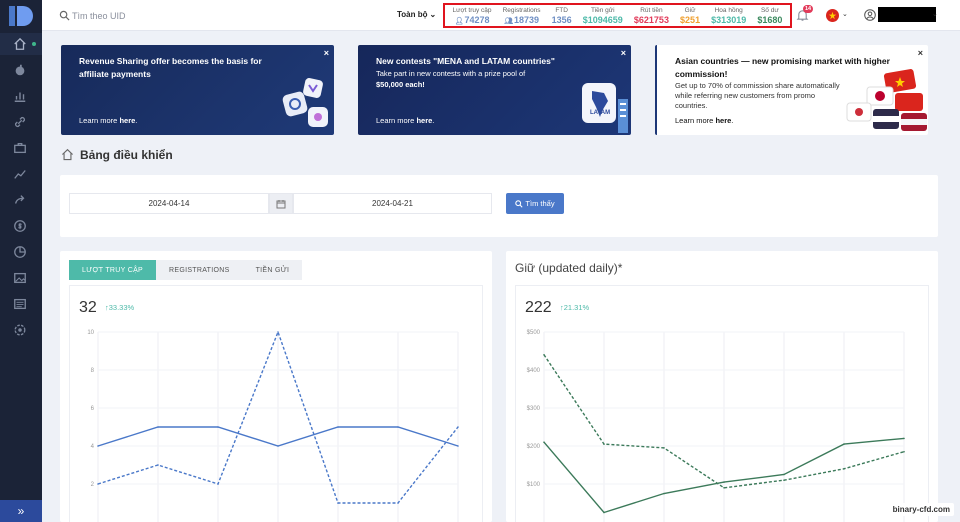 Image resolution: width=960 pixels, height=522 pixels. Describe the element at coordinates (459, 21) in the screenshot. I see `person-icon: 👤︎` at that location.